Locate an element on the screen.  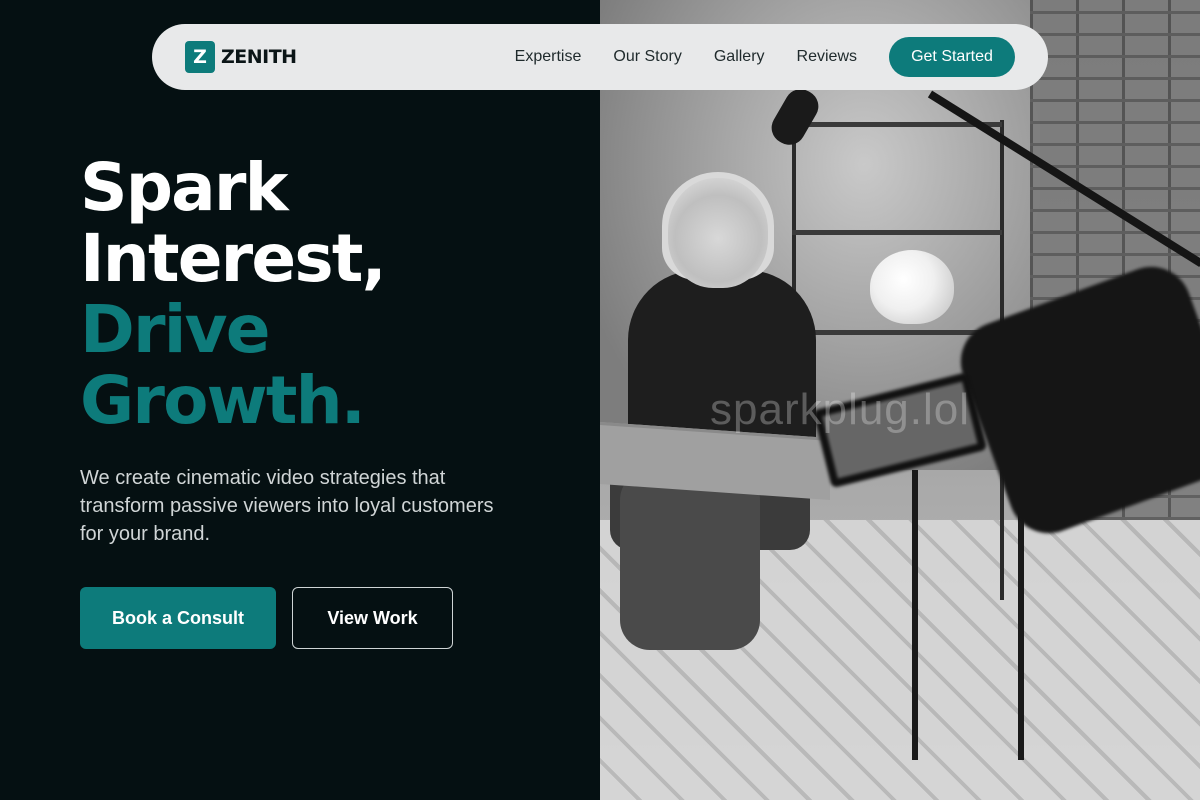
photo-lamp is located at coordinates (912, 287).